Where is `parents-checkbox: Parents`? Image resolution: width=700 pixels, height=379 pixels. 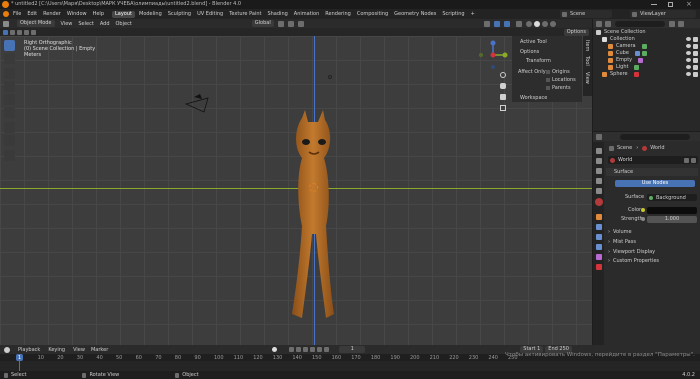 parents-checkbox: Parents is located at coordinates (558, 88).